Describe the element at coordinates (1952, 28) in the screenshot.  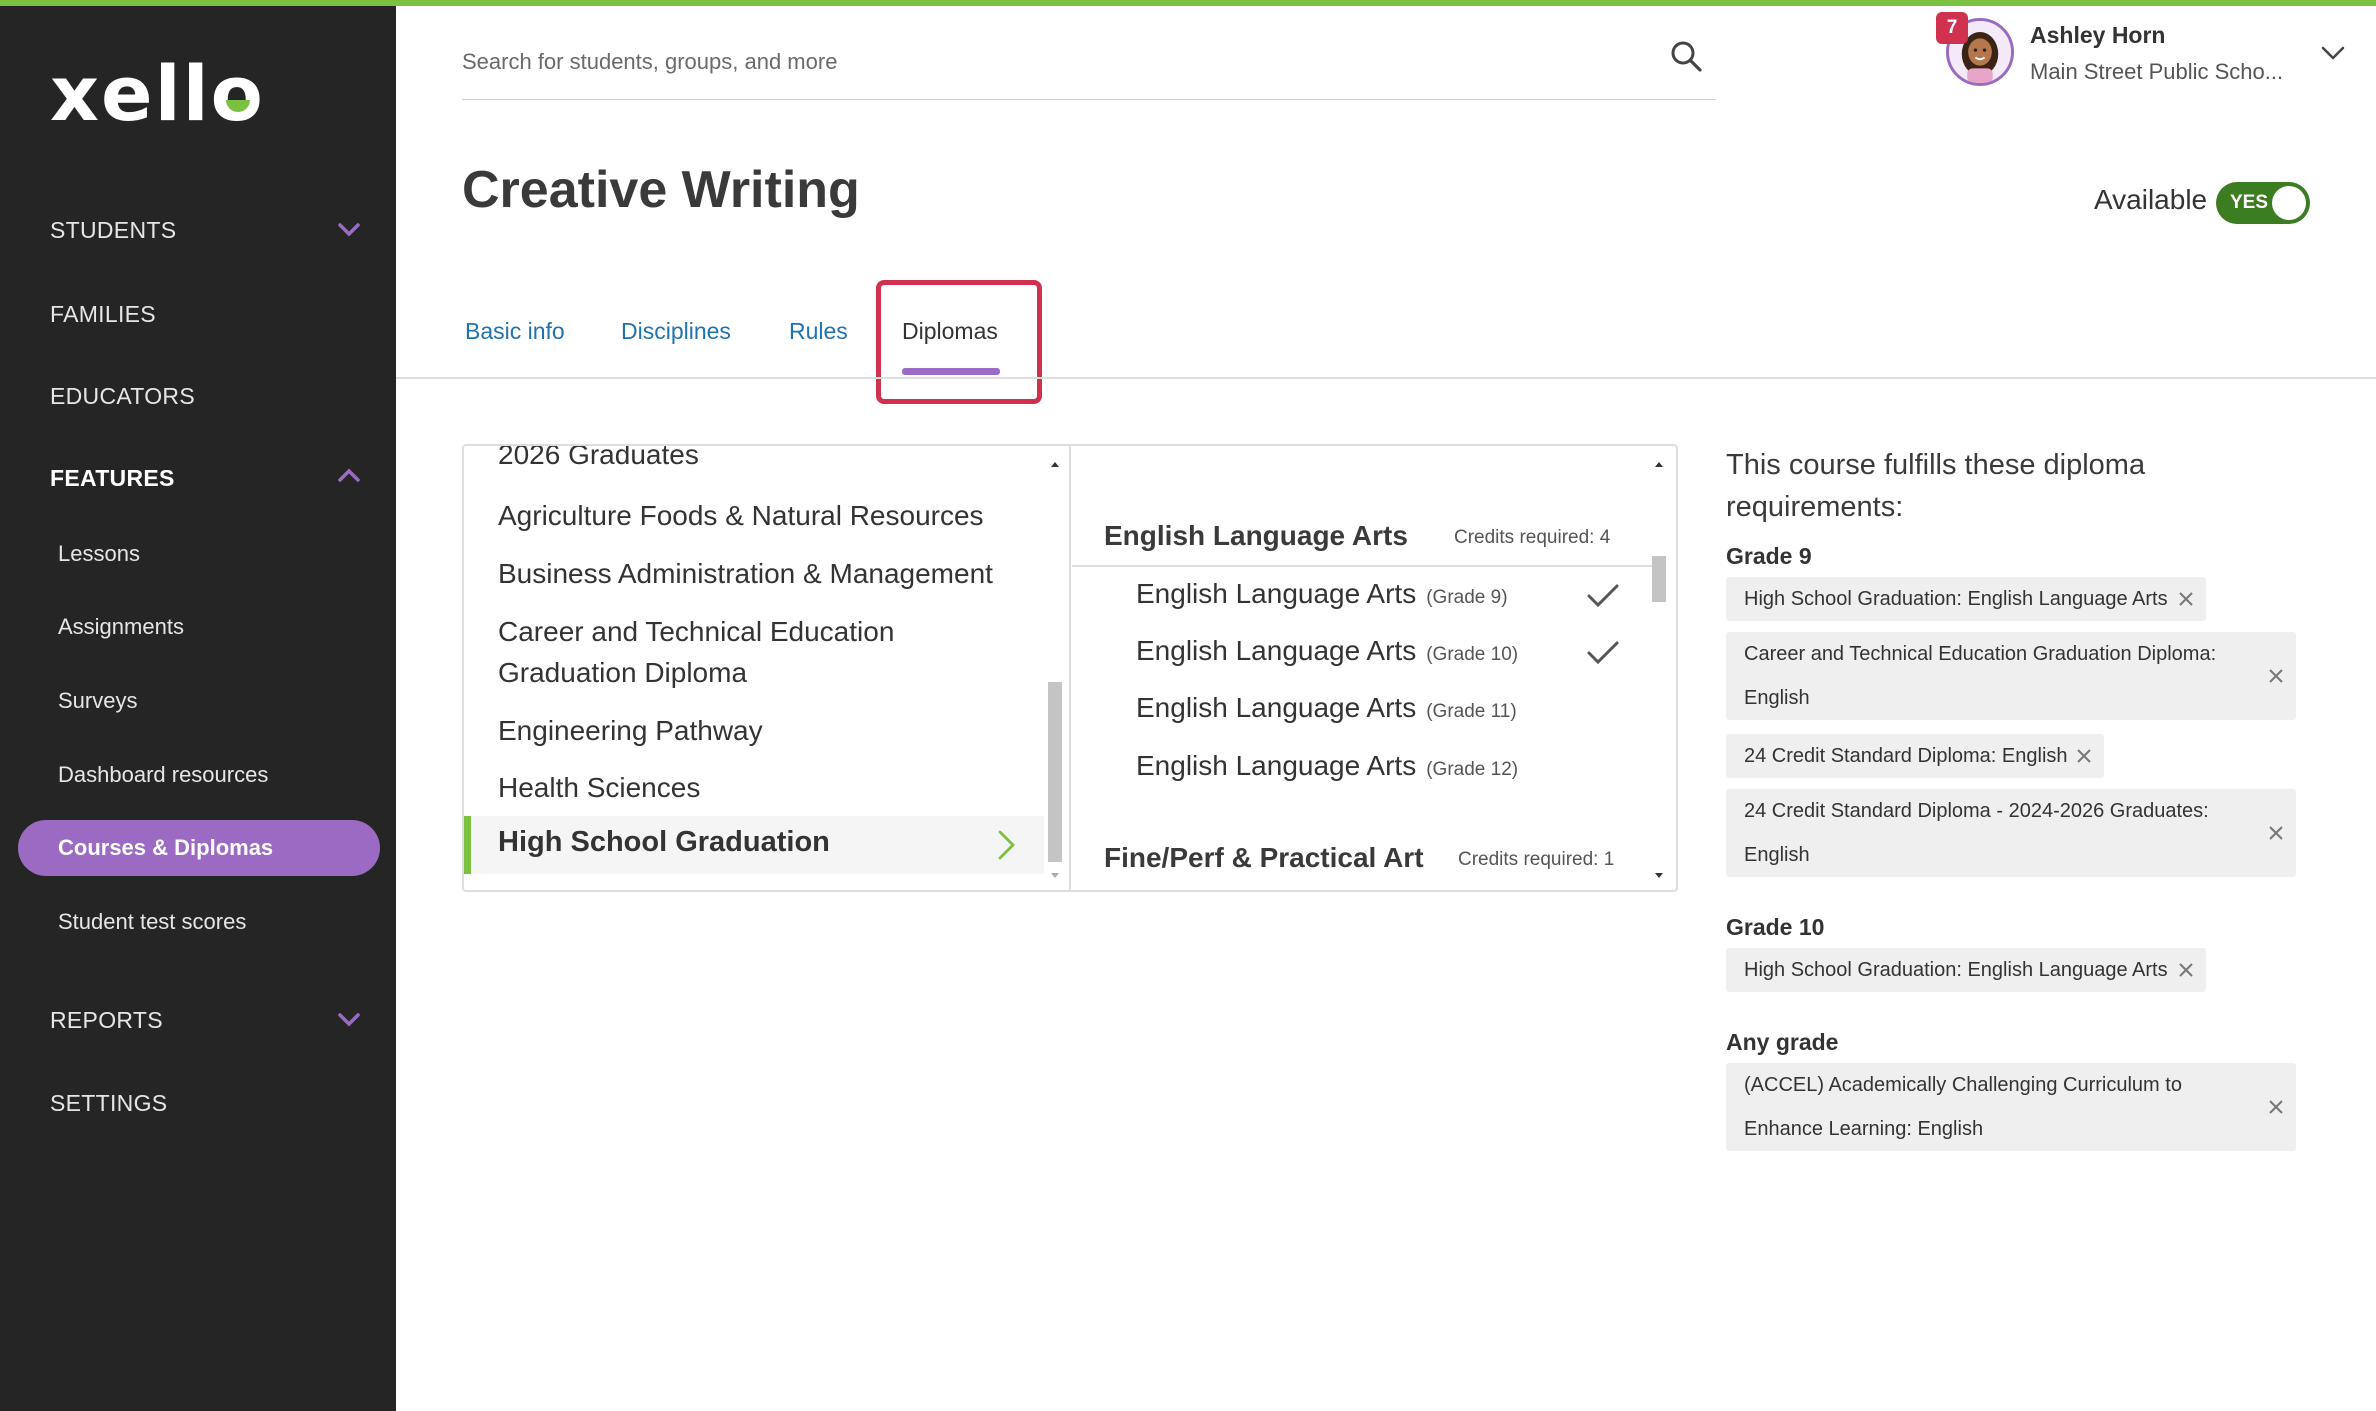
I see `notification-badge: 7` at that location.